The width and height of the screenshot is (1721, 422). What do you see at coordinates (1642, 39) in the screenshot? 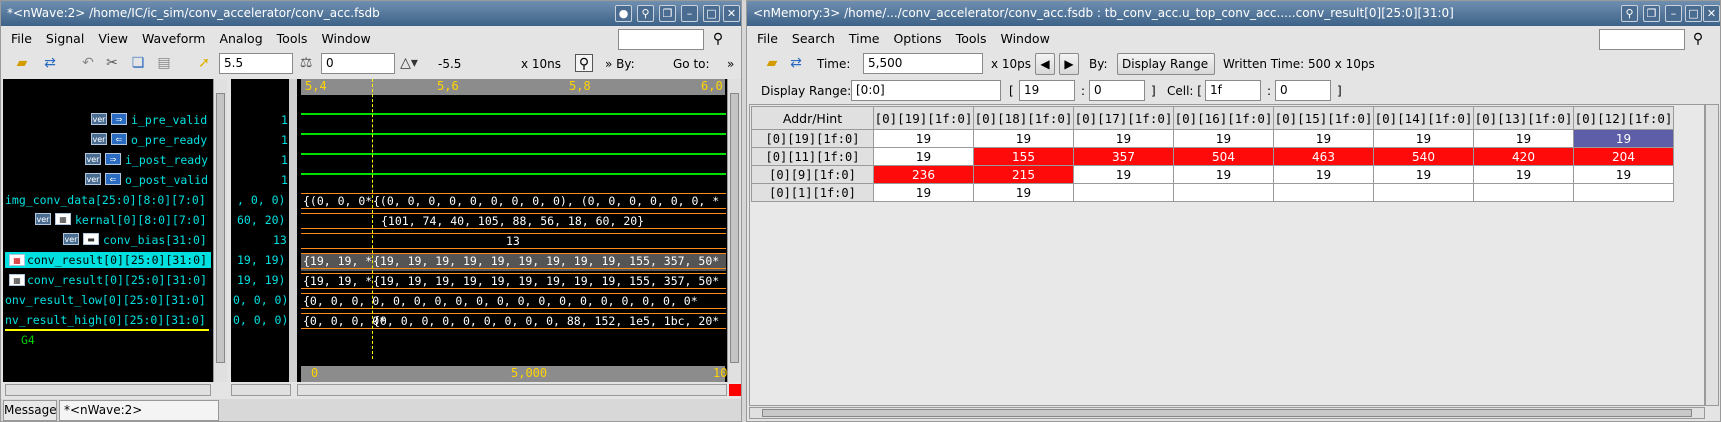
I see `nmemory-search-input` at bounding box center [1642, 39].